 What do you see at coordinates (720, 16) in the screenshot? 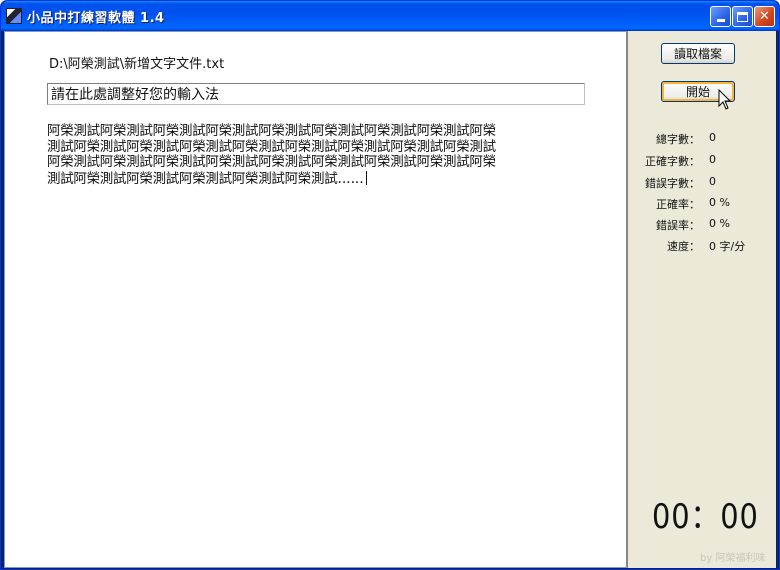
I see `minimize-button` at bounding box center [720, 16].